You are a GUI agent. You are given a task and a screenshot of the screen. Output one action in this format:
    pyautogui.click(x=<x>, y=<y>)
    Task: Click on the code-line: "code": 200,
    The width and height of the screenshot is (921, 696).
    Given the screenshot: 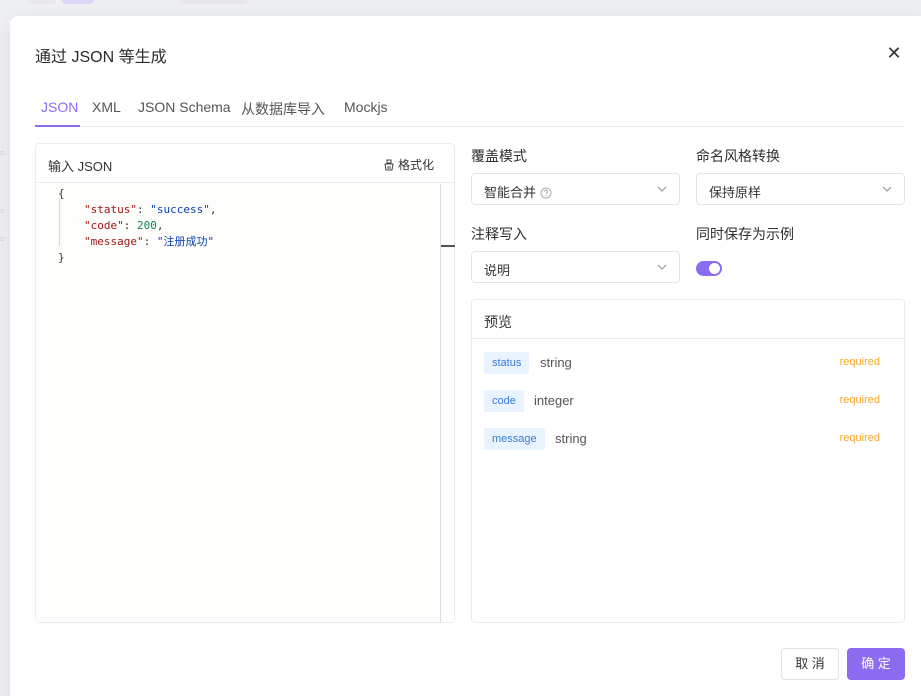 What is the action you would take?
    pyautogui.click(x=124, y=226)
    